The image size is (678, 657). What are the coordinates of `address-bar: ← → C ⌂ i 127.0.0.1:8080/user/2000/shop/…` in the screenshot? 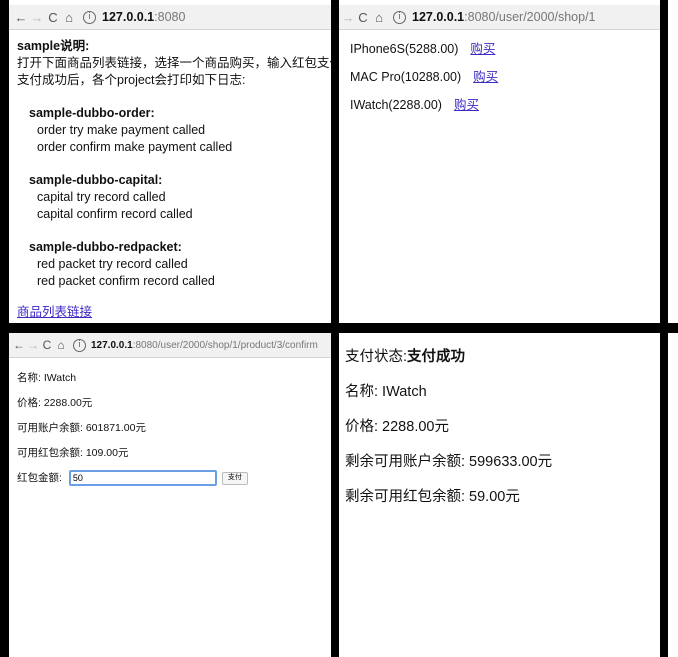 It's located at (170, 345).